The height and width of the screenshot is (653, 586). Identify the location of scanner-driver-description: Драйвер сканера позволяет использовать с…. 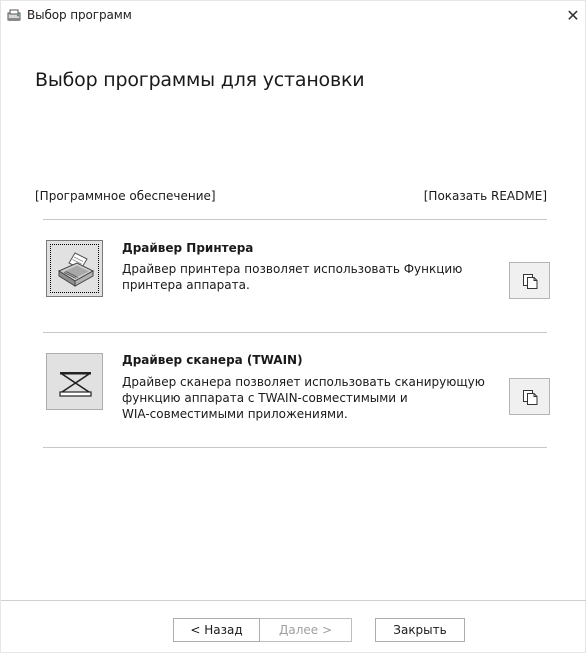
(303, 398).